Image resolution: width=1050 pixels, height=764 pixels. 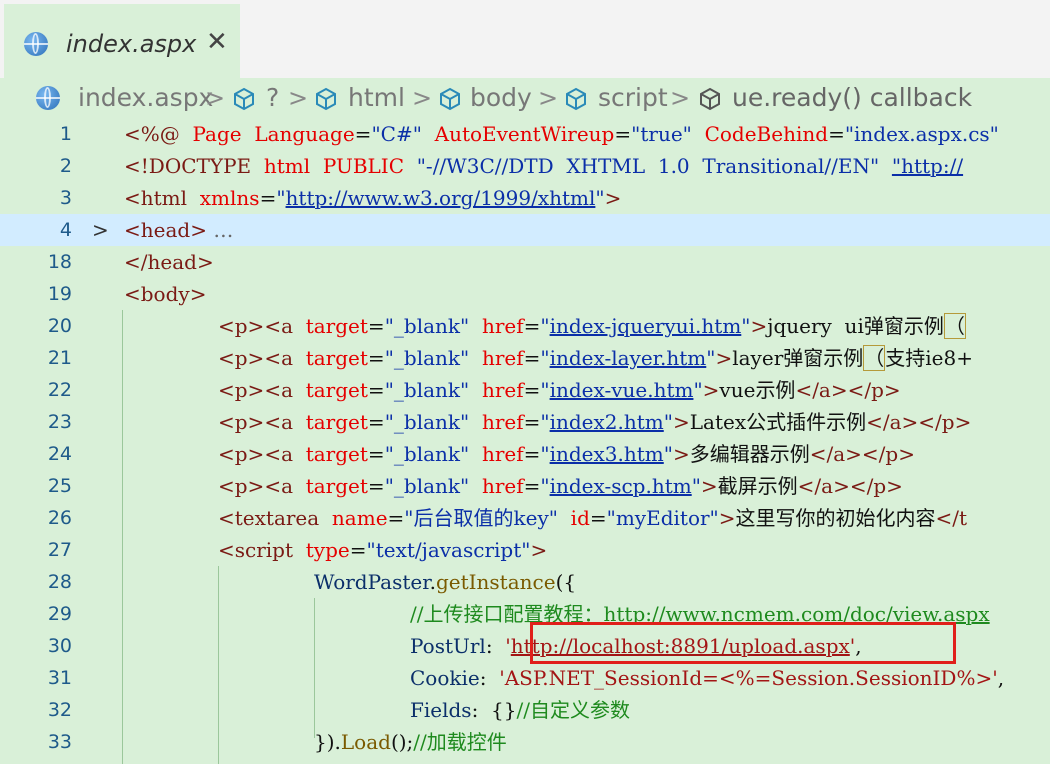 I want to click on code-line: 32 Fields: {}//自定义参数, so click(x=525, y=710).